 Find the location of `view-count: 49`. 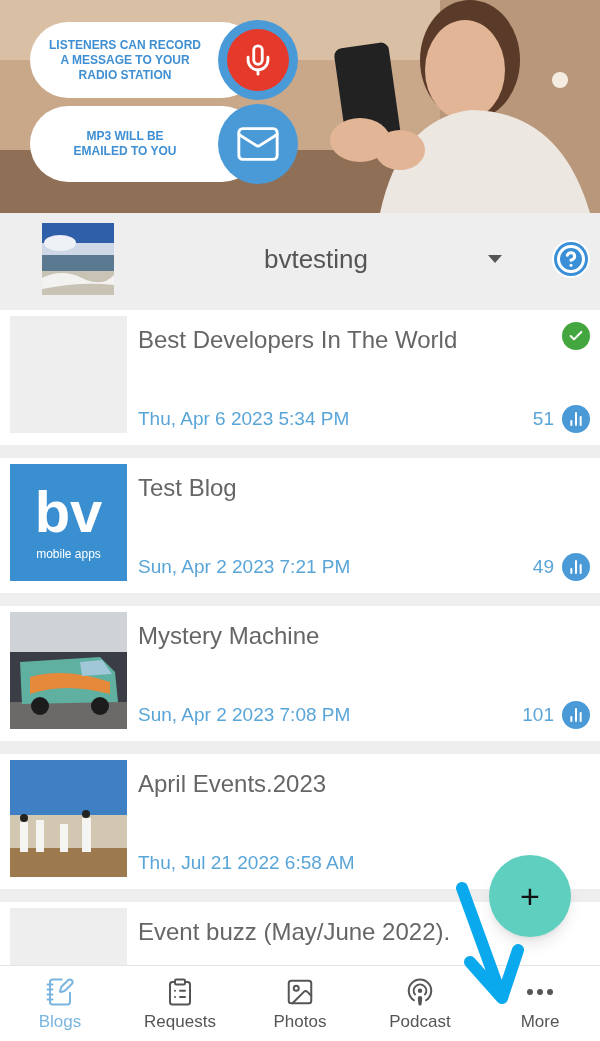

view-count: 49 is located at coordinates (543, 566).